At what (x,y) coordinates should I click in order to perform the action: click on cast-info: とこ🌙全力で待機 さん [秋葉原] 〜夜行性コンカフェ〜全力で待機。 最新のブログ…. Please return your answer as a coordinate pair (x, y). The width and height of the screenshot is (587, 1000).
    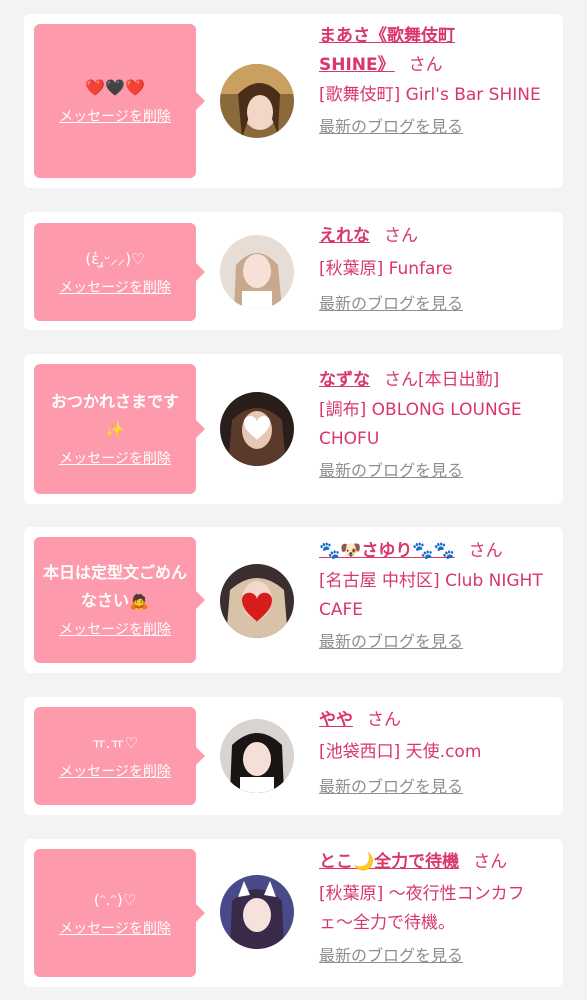
    Looking at the image, I should click on (437, 908).